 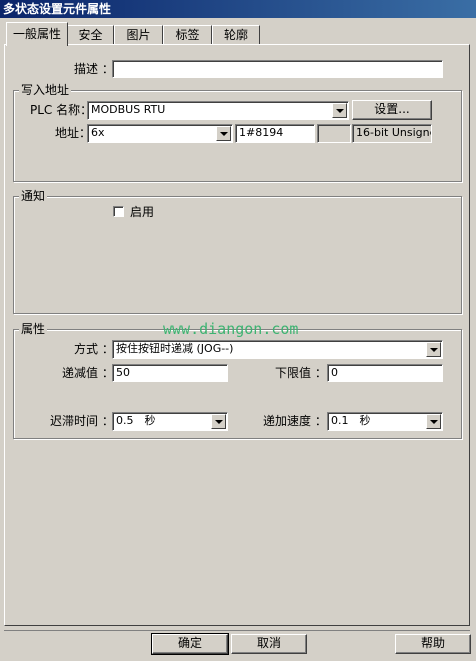 What do you see at coordinates (170, 373) in the screenshot?
I see `decrement-input: 50` at bounding box center [170, 373].